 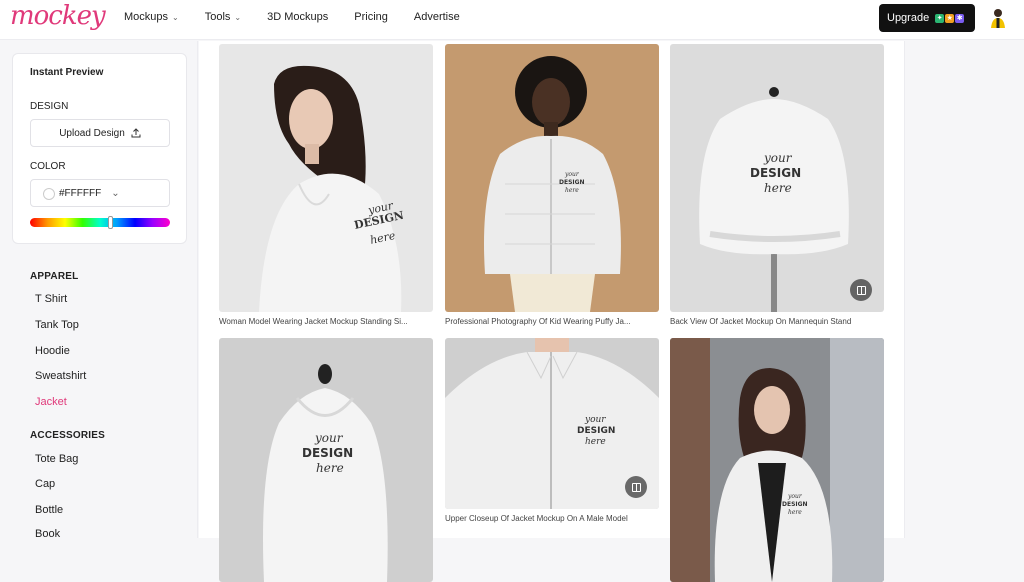 What do you see at coordinates (217, 17) in the screenshot?
I see `nav-tools-label: Tools` at bounding box center [217, 17].